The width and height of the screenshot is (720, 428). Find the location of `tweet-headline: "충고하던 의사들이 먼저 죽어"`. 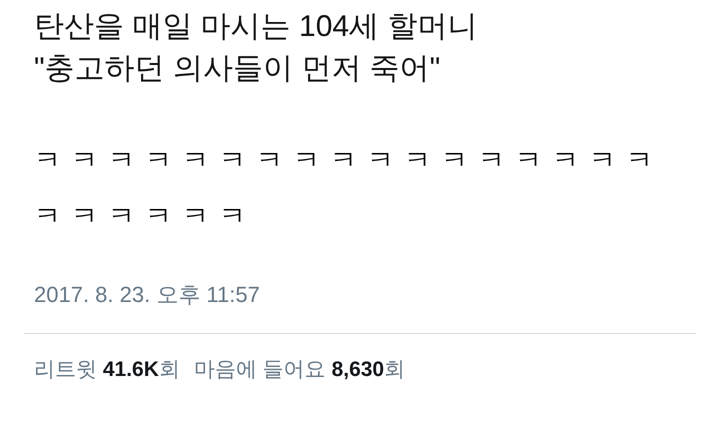

tweet-headline: "충고하던 의사들이 먼저 죽어" is located at coordinates (238, 69).